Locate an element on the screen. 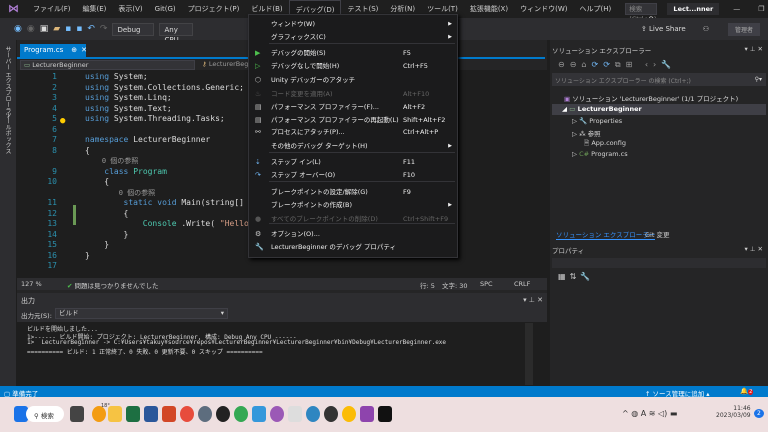 The height and width of the screenshot is (432, 768). terminal-icon is located at coordinates (385, 414).